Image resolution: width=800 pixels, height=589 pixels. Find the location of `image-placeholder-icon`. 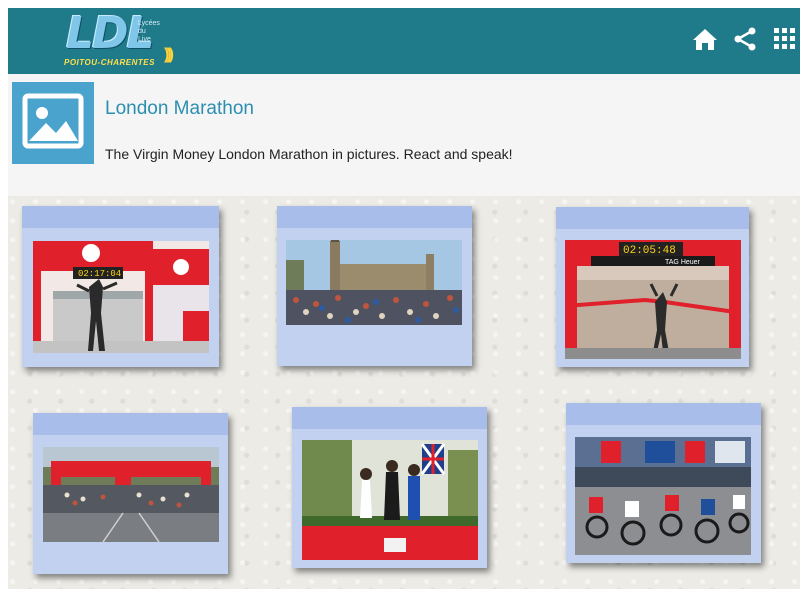

image-placeholder-icon is located at coordinates (53, 123).